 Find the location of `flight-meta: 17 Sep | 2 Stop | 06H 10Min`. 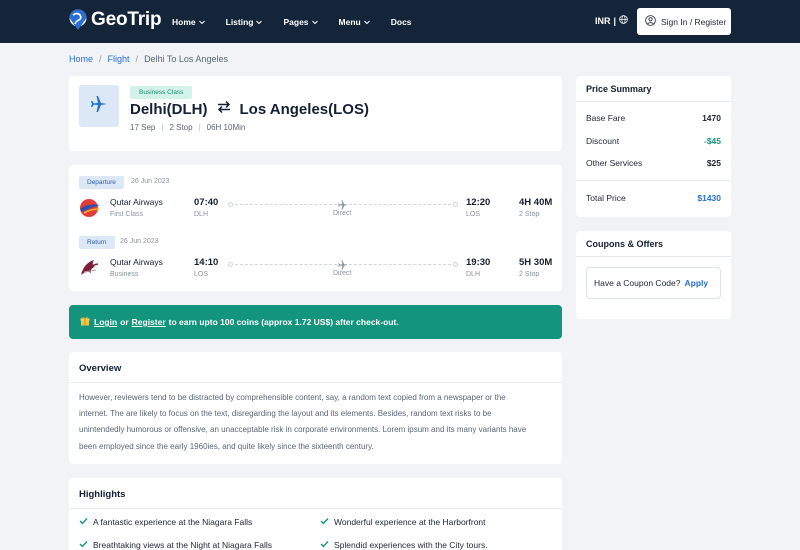

flight-meta: 17 Sep | 2 Stop | 06H 10Min is located at coordinates (187, 127).